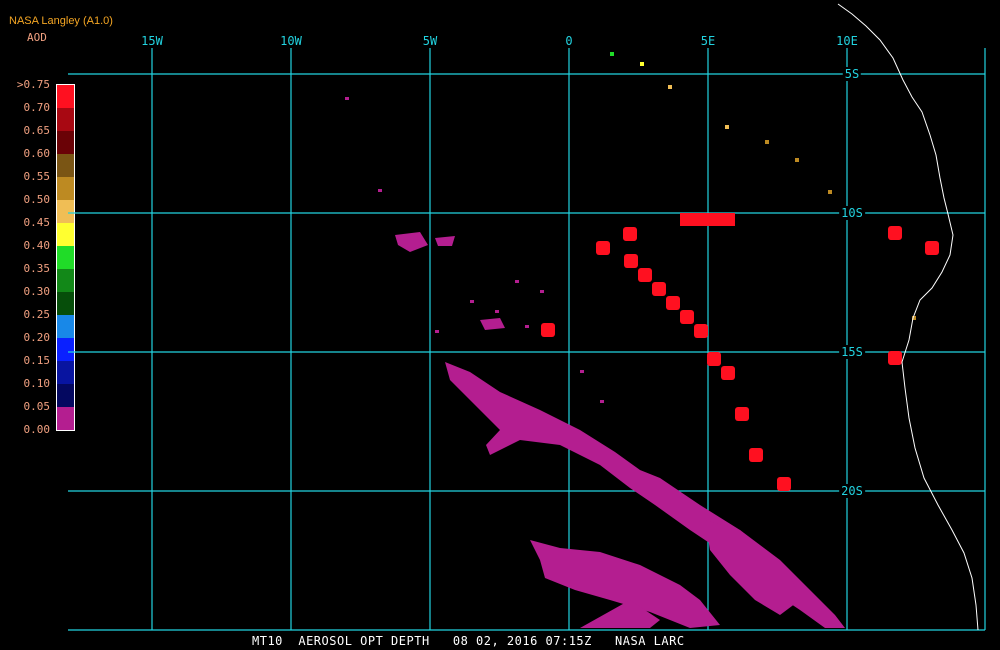 Image resolution: width=1000 pixels, height=650 pixels. I want to click on longitude-label: 5E, so click(708, 41).